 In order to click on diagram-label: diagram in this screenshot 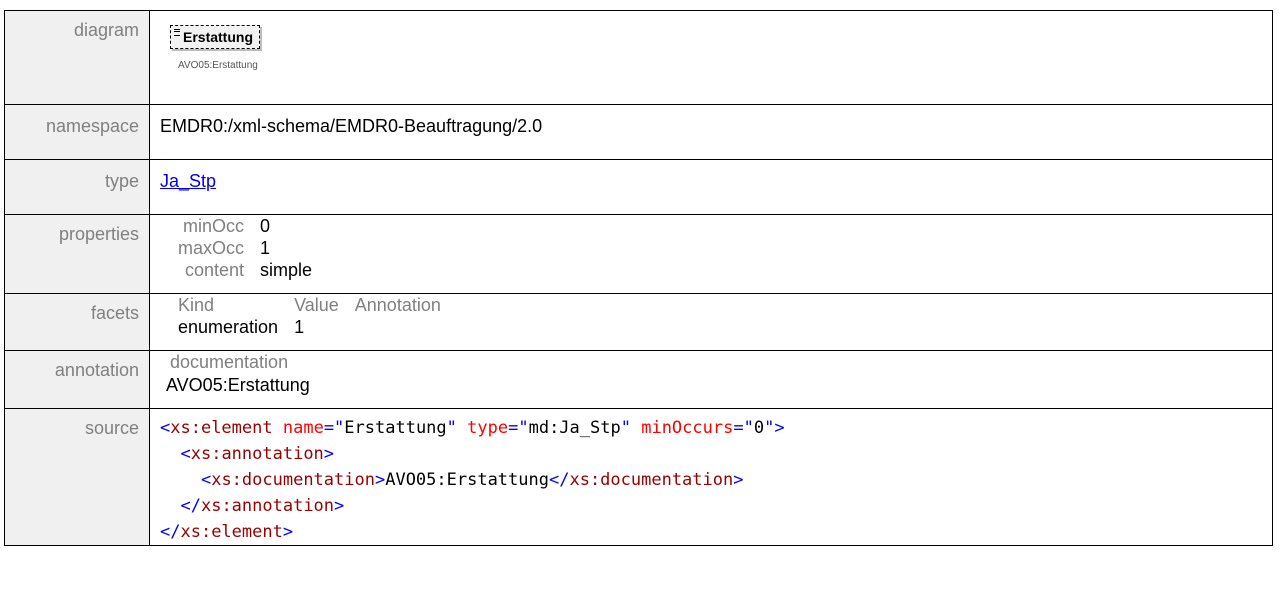, I will do `click(77, 57)`.